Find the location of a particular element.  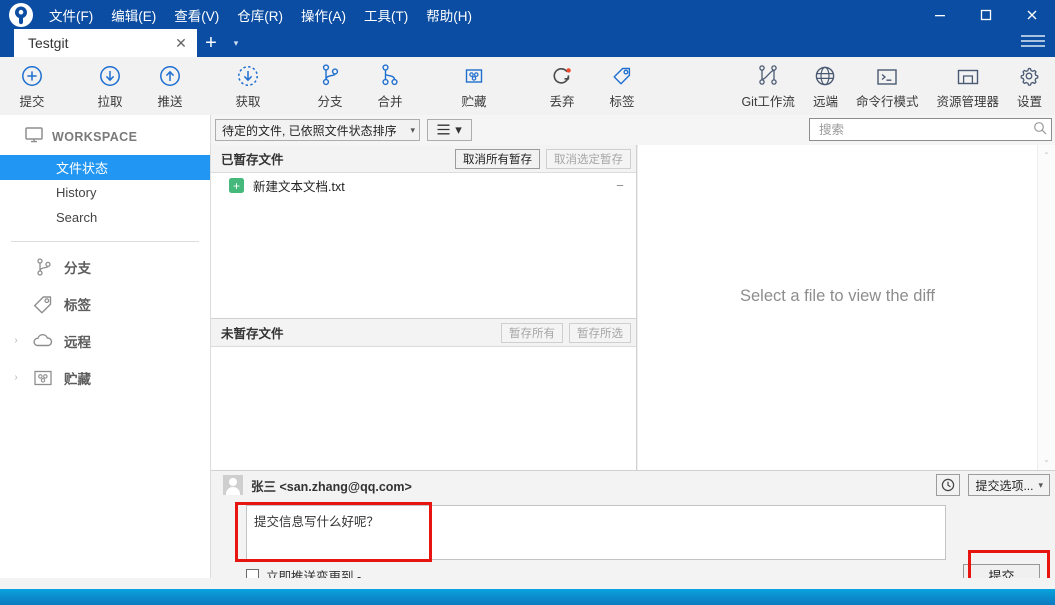

new-tab-button: + is located at coordinates (211, 43).